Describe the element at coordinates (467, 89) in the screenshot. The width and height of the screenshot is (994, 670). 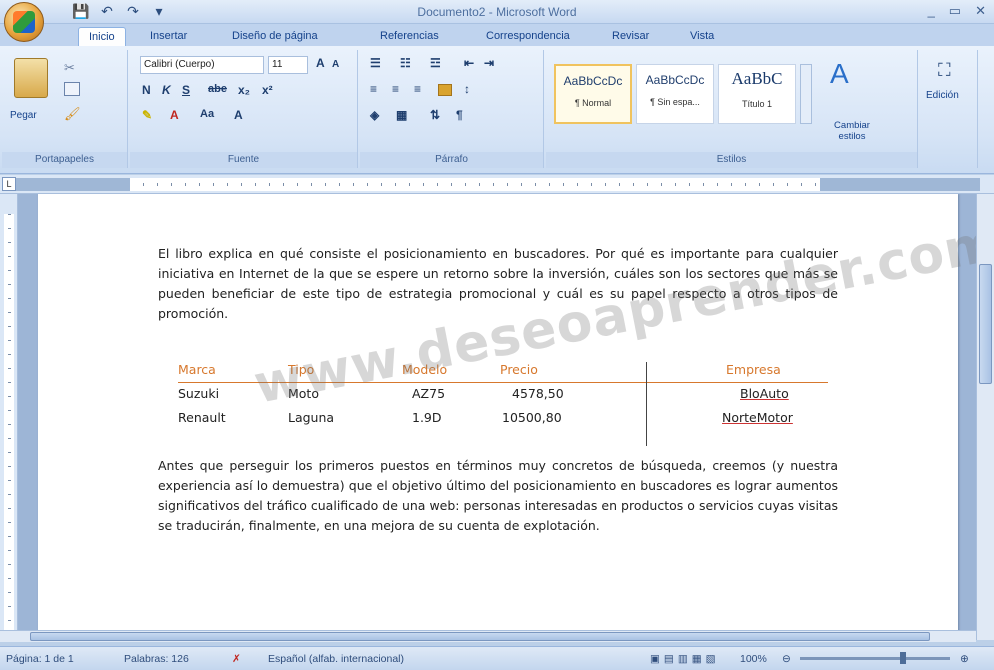
I see `line-spacing-icon: ↕` at that location.